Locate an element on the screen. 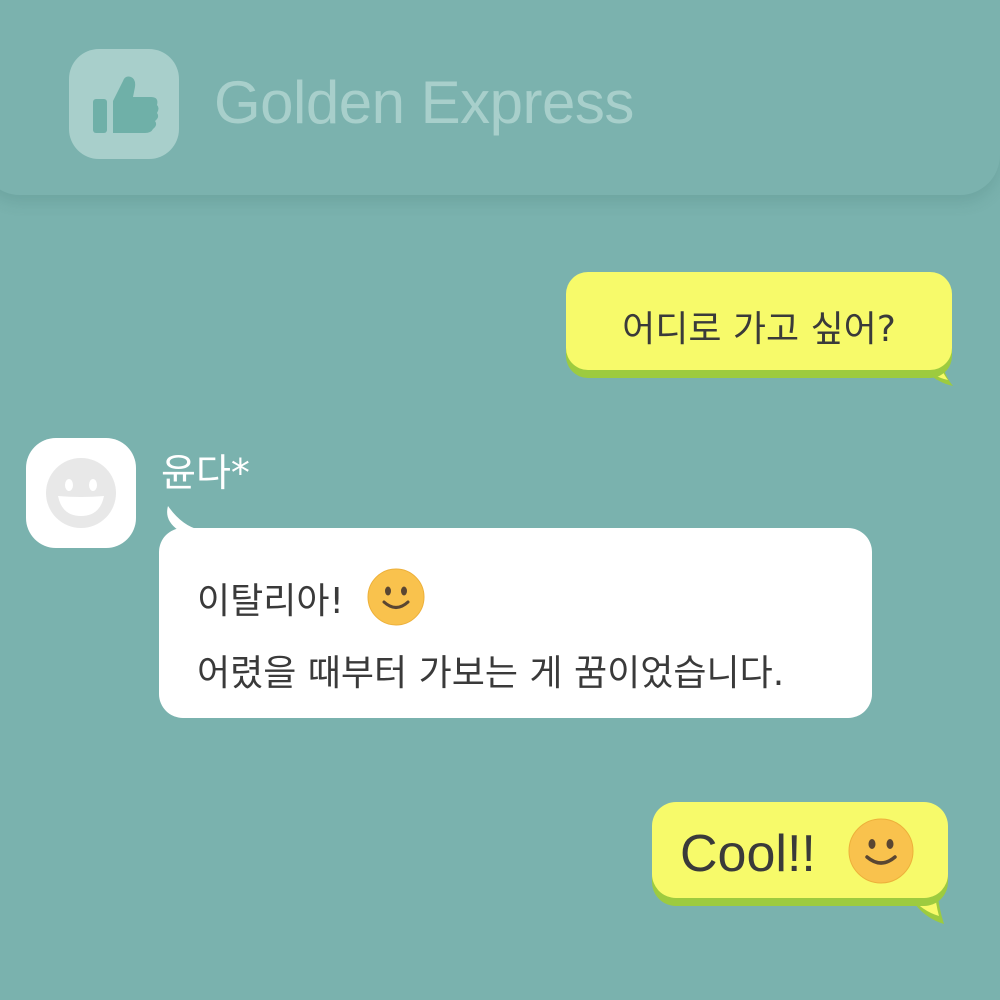 Image resolution: width=1000 pixels, height=1000 pixels. message-text: Cool!! is located at coordinates (748, 854).